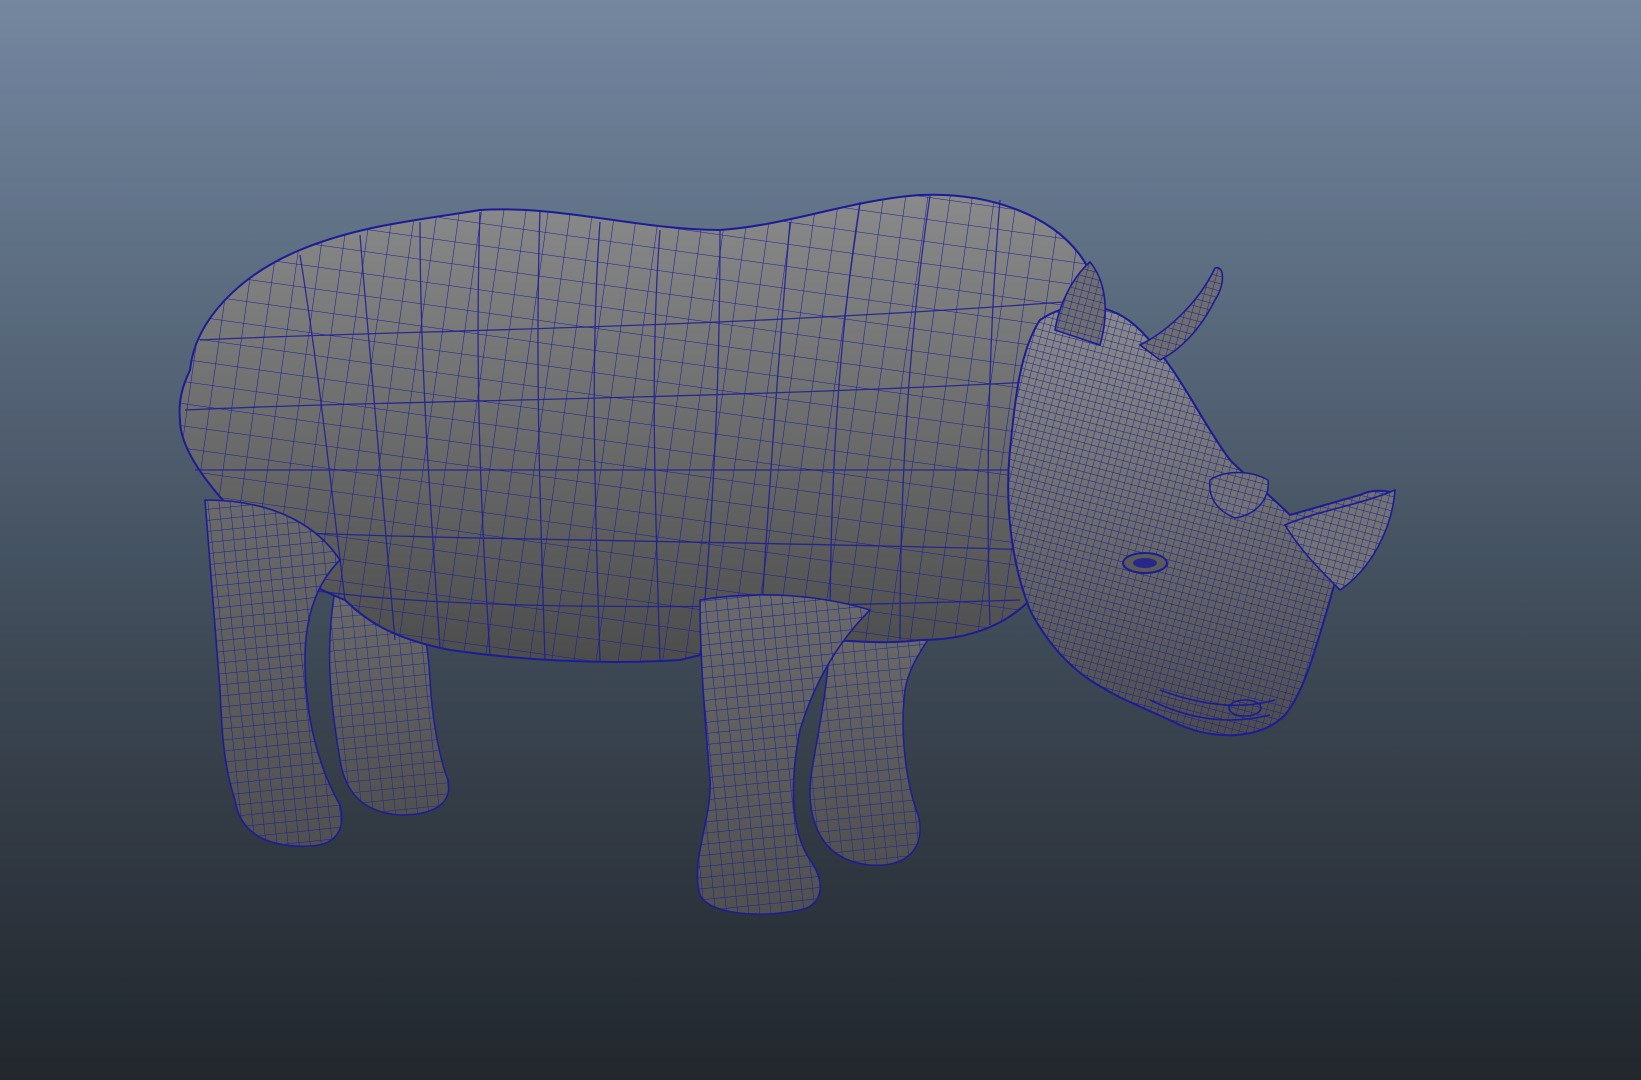 This screenshot has height=1080, width=1641. I want to click on rear-near-leg, so click(273, 673).